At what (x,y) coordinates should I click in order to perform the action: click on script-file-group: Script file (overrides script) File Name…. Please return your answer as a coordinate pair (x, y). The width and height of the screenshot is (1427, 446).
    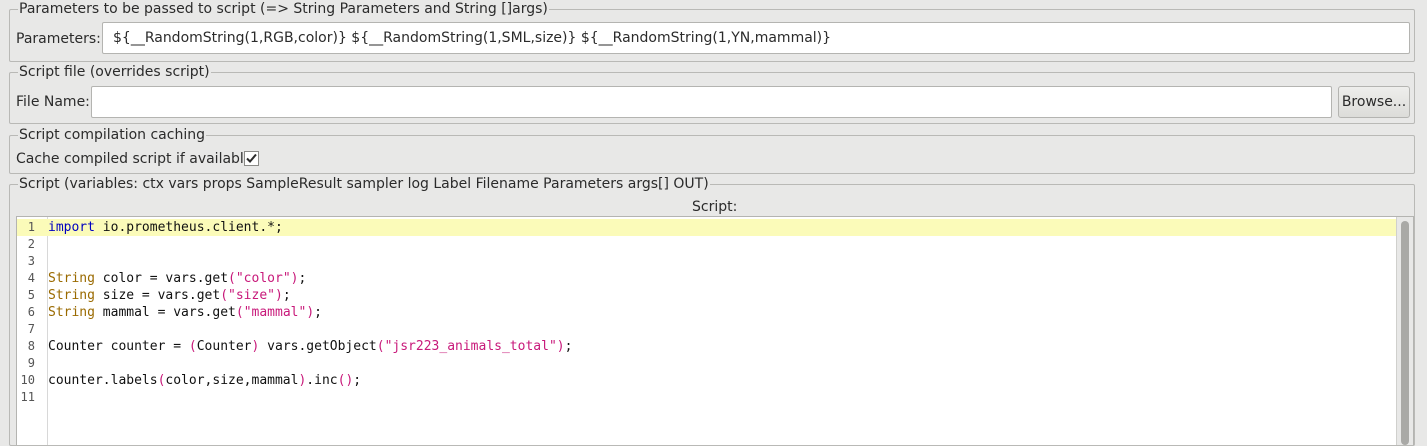
    Looking at the image, I should click on (712, 93).